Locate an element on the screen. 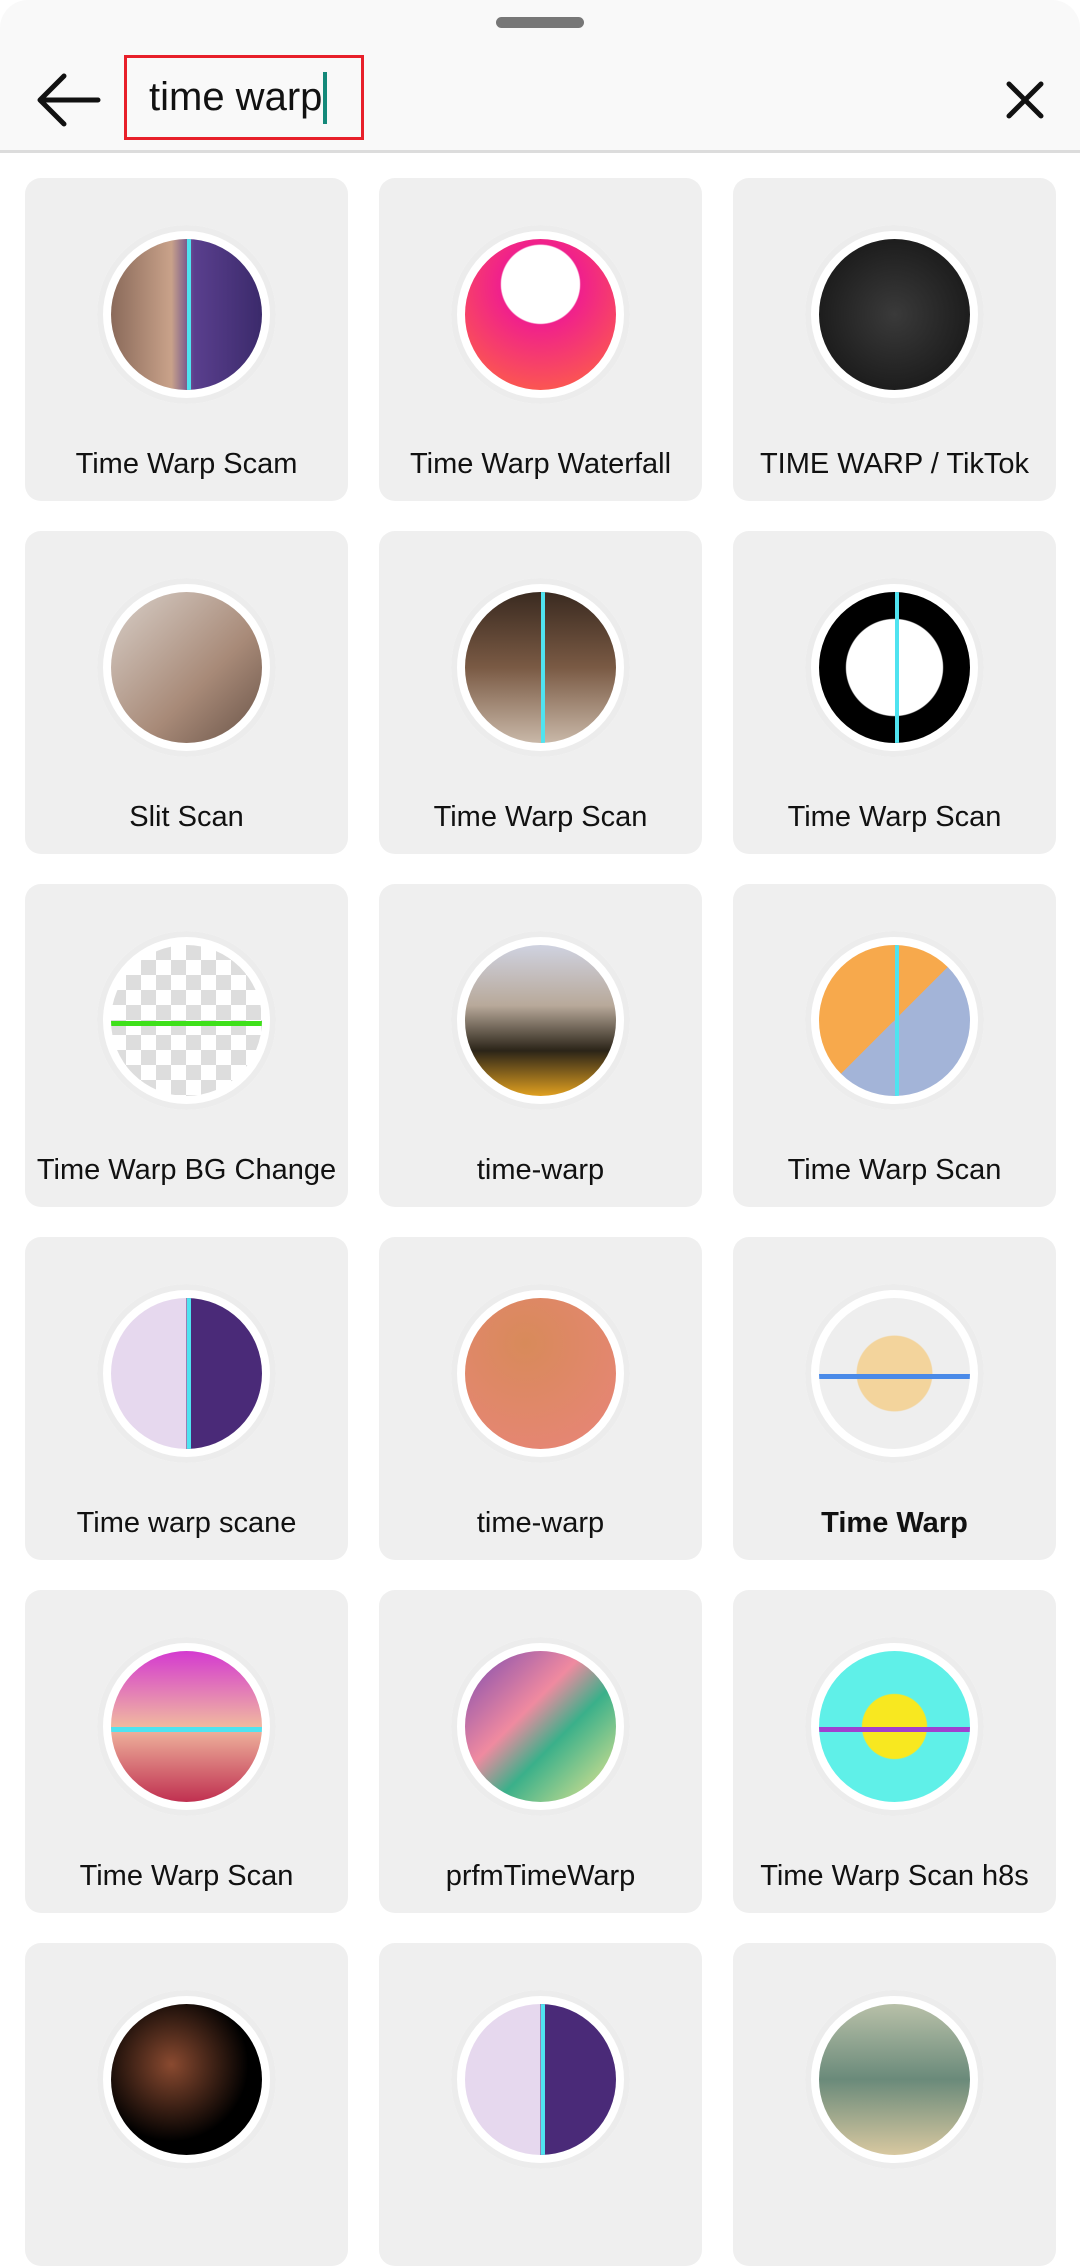  effect-name: Time Warp Waterfall is located at coordinates (540, 464).